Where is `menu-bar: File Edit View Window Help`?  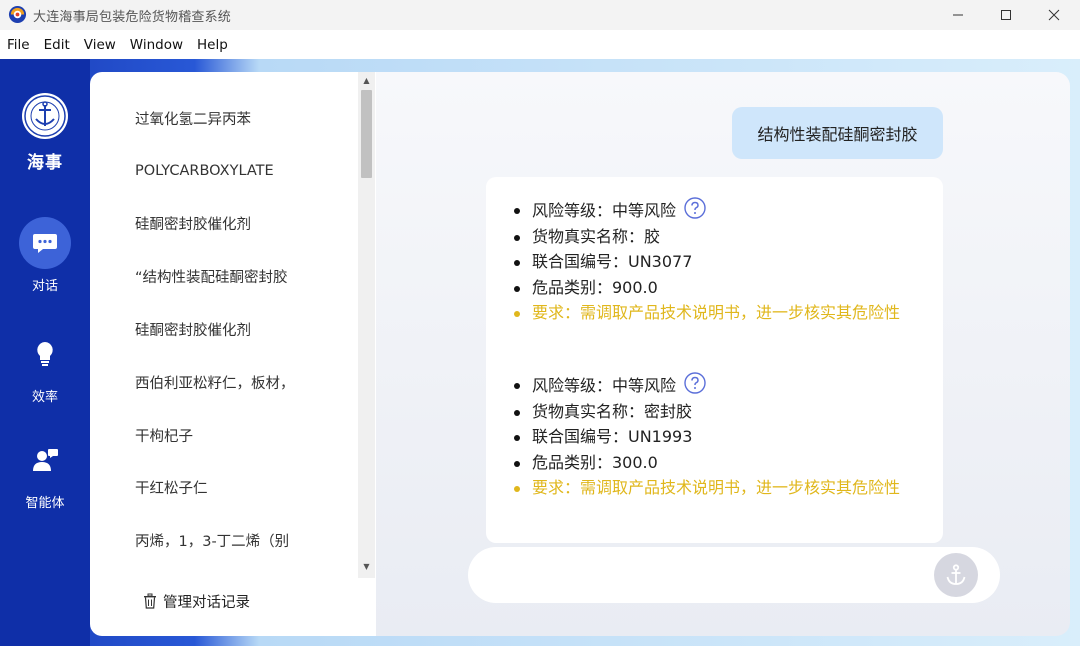
menu-bar: File Edit View Window Help is located at coordinates (540, 44).